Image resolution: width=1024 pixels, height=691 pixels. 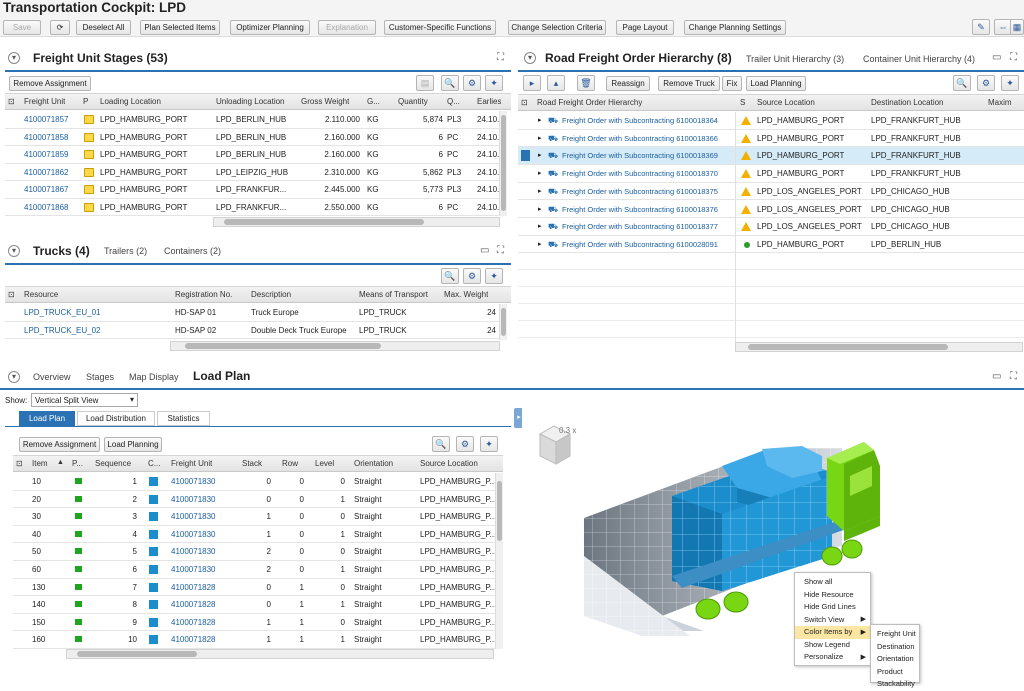 I want to click on col-earliest: Earlies, so click(x=489, y=101).